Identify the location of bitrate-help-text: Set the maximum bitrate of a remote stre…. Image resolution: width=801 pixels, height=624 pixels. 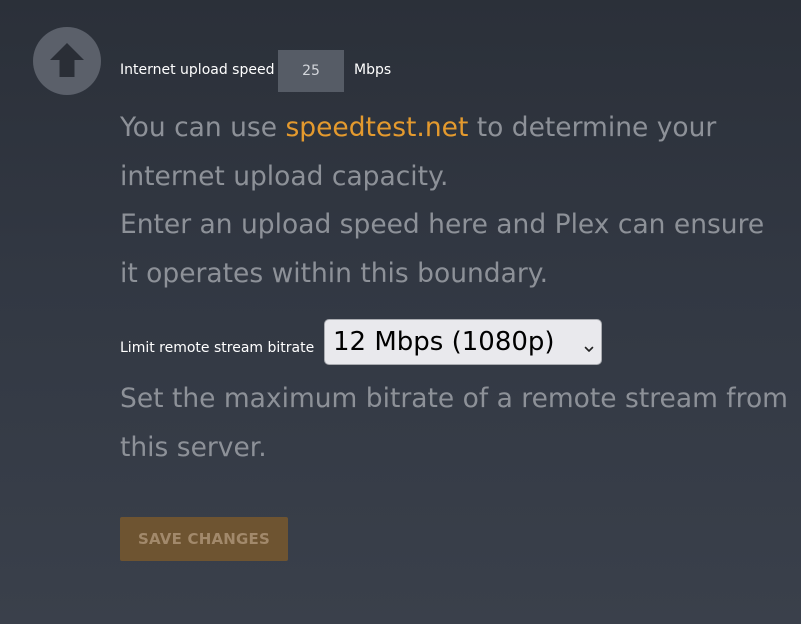
(454, 423).